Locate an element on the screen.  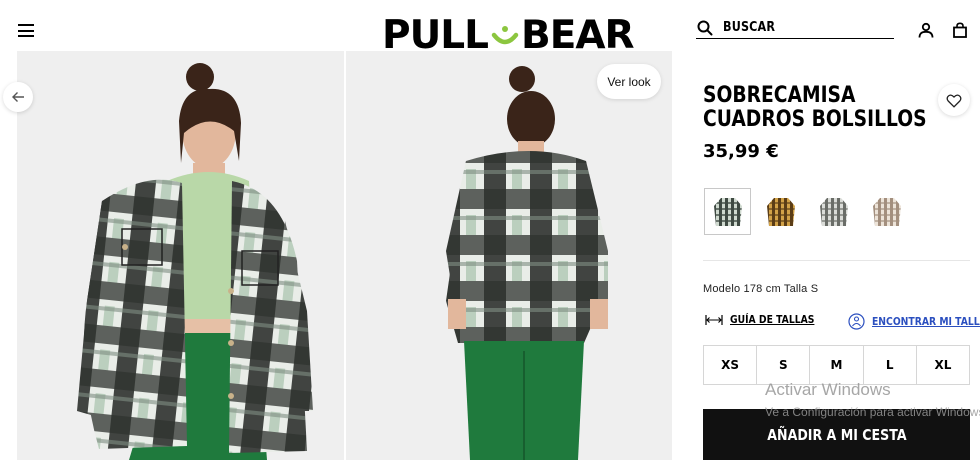
logo-text-right: BEAR is located at coordinates (577, 35).